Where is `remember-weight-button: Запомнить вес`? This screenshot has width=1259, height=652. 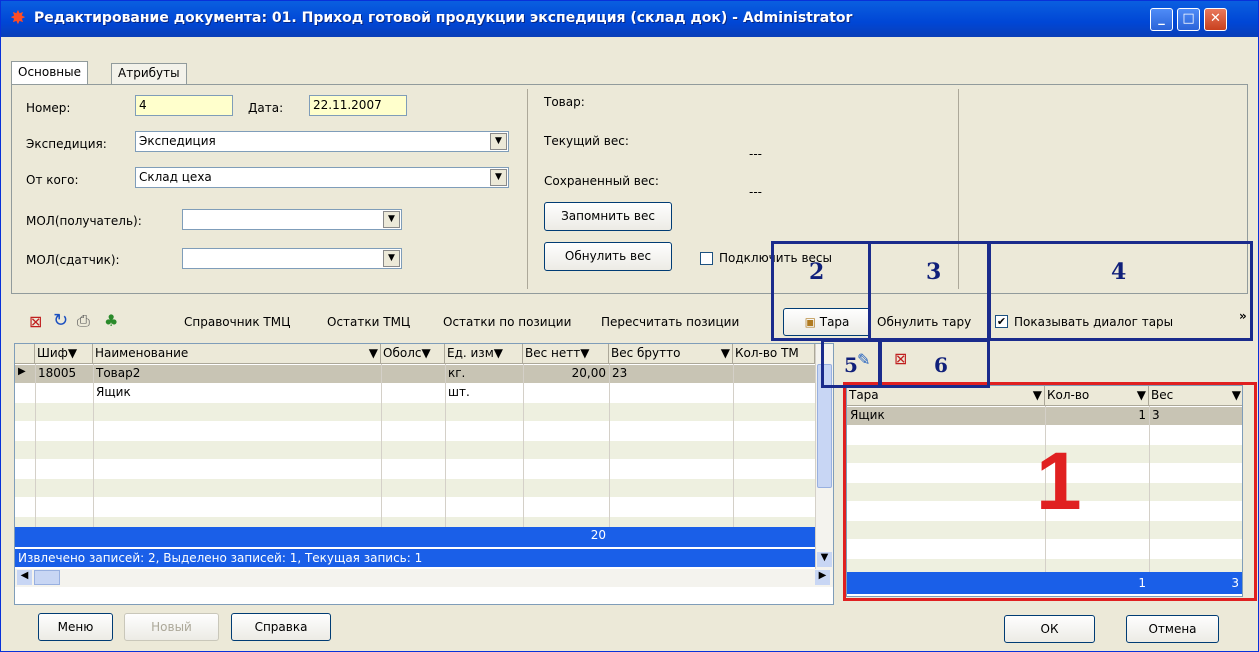
remember-weight-button: Запомнить вес is located at coordinates (608, 216).